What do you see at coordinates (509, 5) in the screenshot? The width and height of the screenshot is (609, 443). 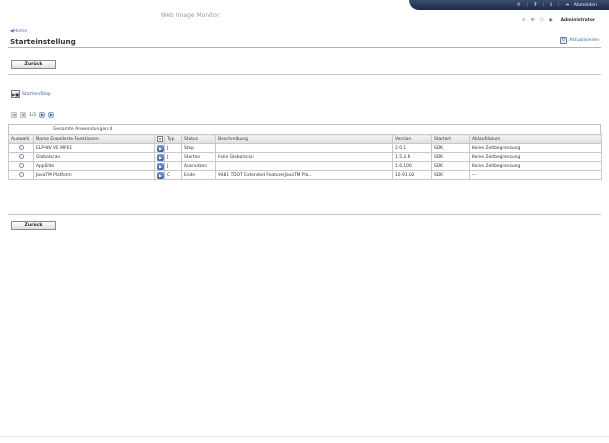 I see `top-nav-strip: ⚲ | ? | i | ➜ Abmelden` at bounding box center [509, 5].